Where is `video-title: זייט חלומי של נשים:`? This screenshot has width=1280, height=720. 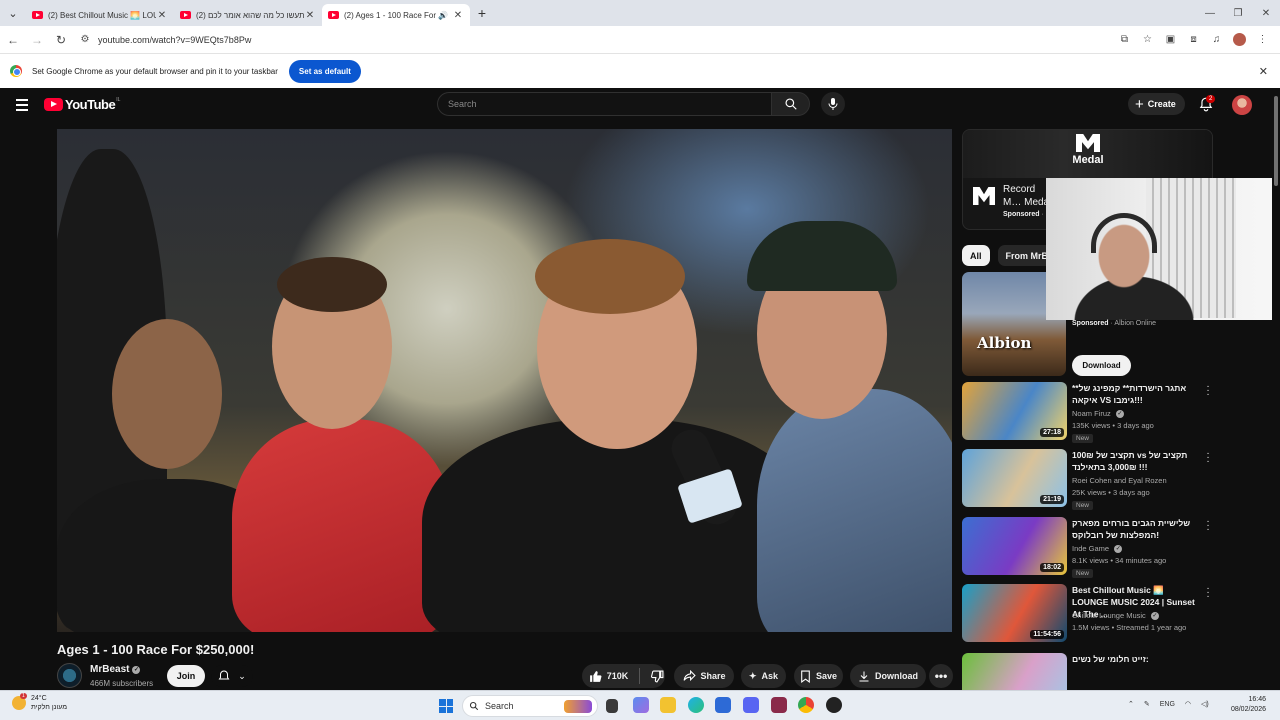 video-title: זייט חלומי של נשים: is located at coordinates (1137, 659).